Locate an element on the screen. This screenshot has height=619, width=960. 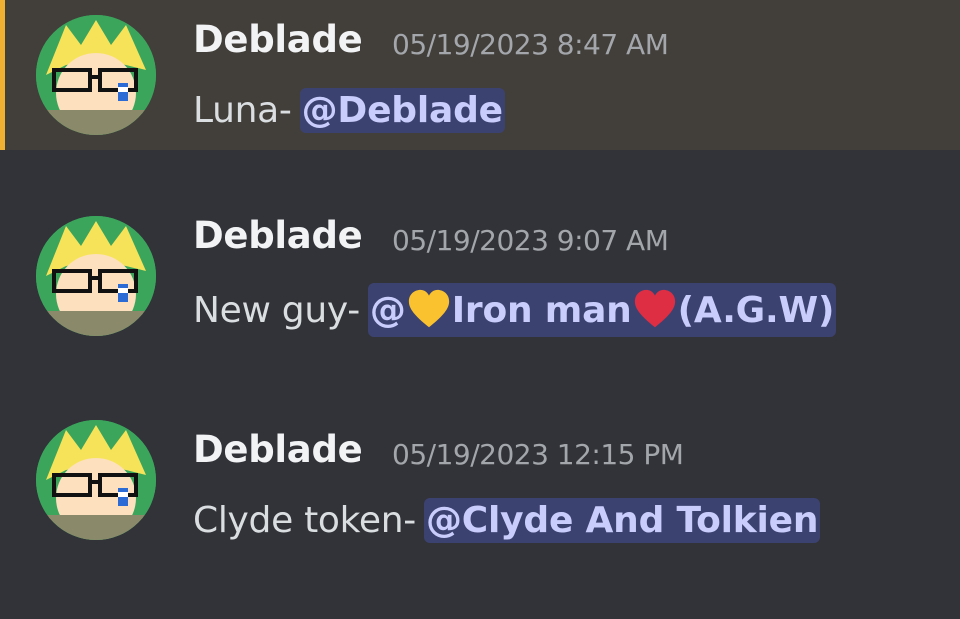
yellow-heart-icon is located at coordinates (428, 308).